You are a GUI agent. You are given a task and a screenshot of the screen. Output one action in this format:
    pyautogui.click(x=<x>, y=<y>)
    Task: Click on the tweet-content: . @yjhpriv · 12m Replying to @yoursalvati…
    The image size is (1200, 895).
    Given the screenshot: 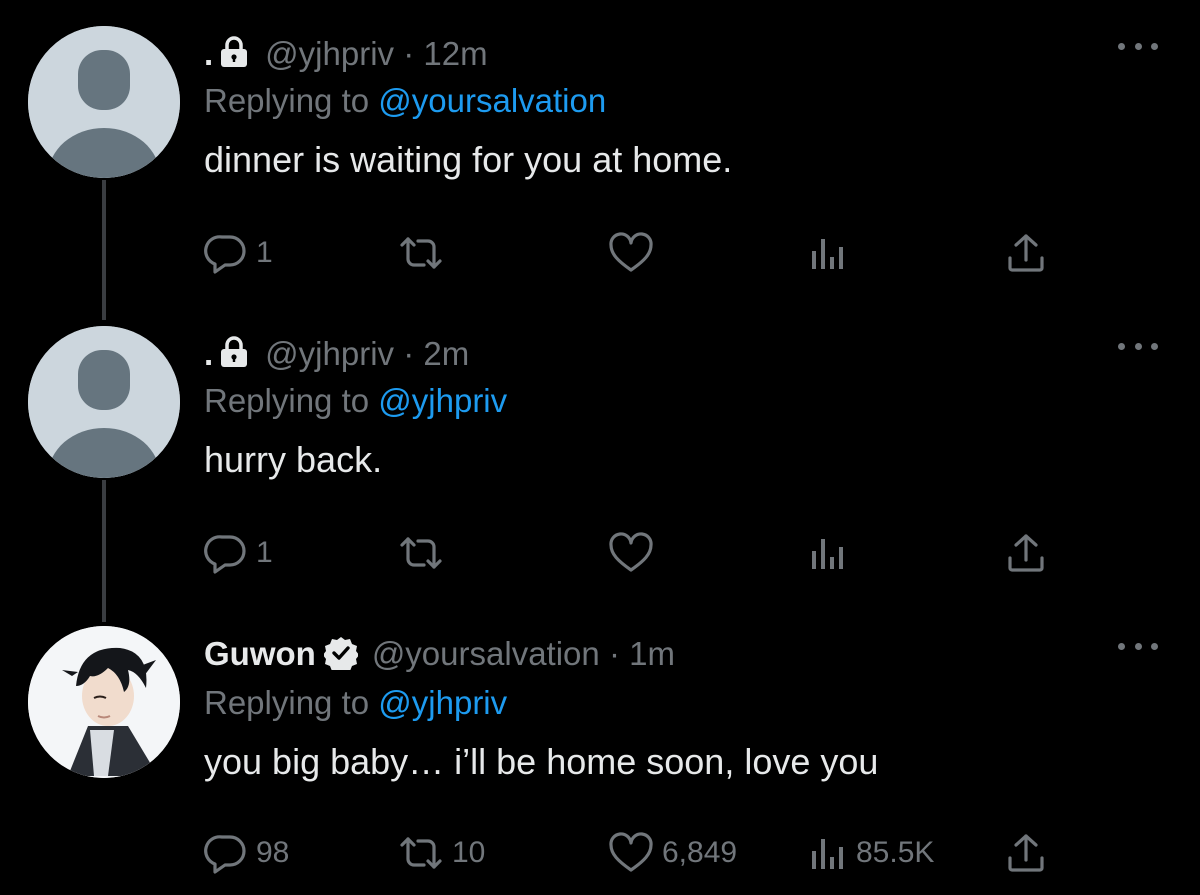 What is the action you would take?
    pyautogui.click(x=672, y=108)
    